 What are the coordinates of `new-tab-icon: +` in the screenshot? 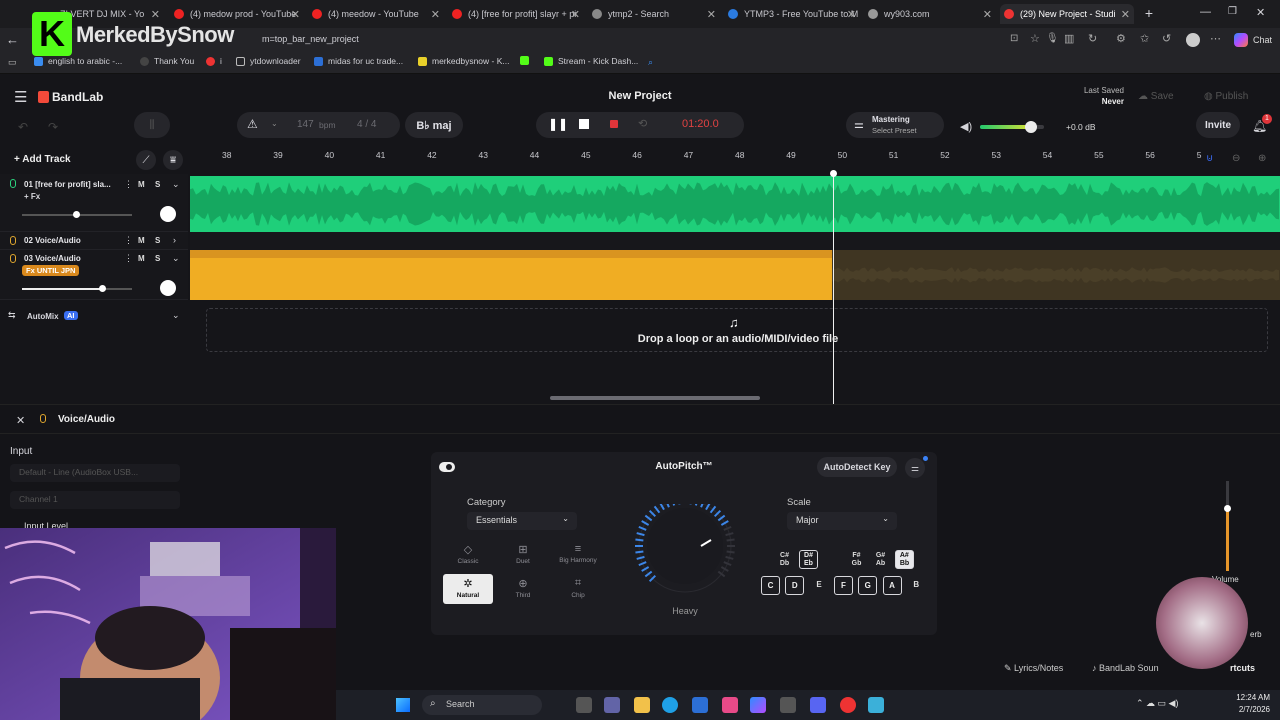 It's located at (1149, 13).